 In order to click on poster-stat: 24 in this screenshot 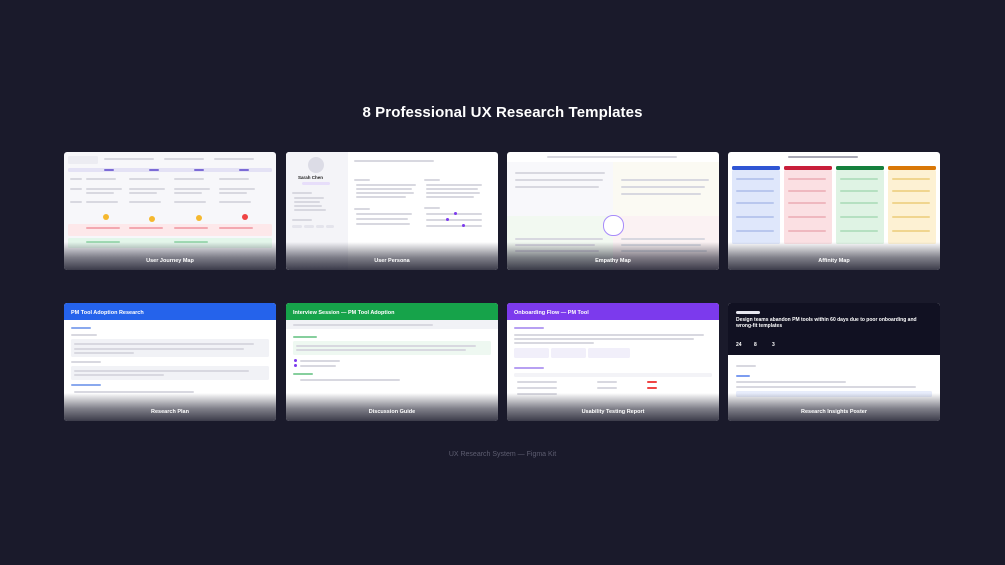, I will do `click(739, 345)`.